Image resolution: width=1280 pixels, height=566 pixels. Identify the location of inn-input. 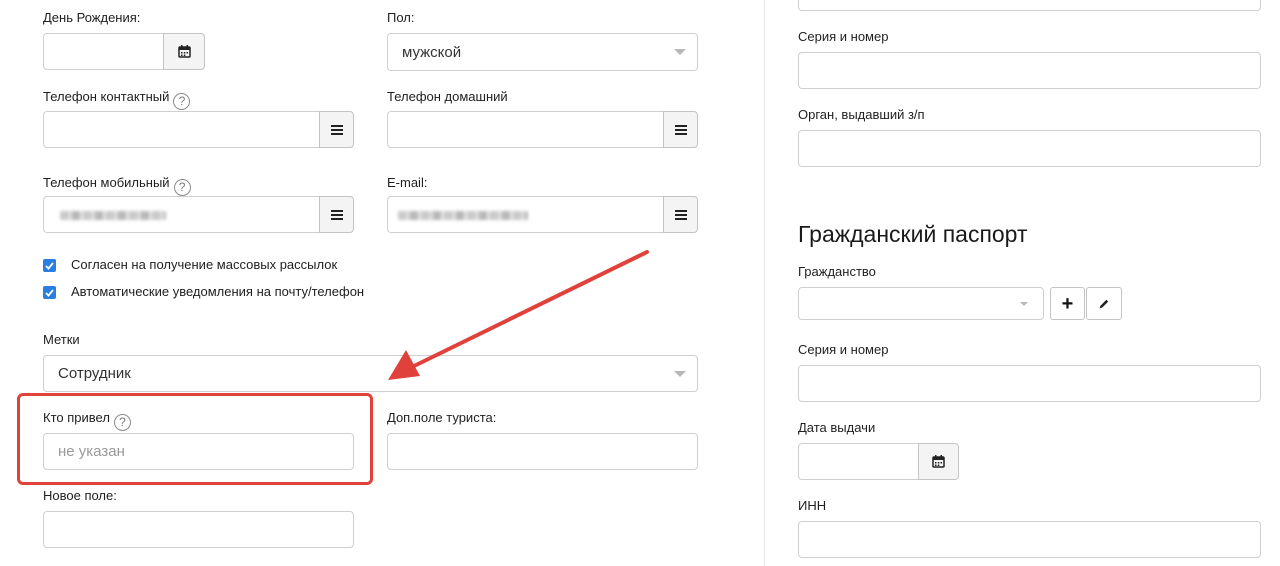
(1029, 539).